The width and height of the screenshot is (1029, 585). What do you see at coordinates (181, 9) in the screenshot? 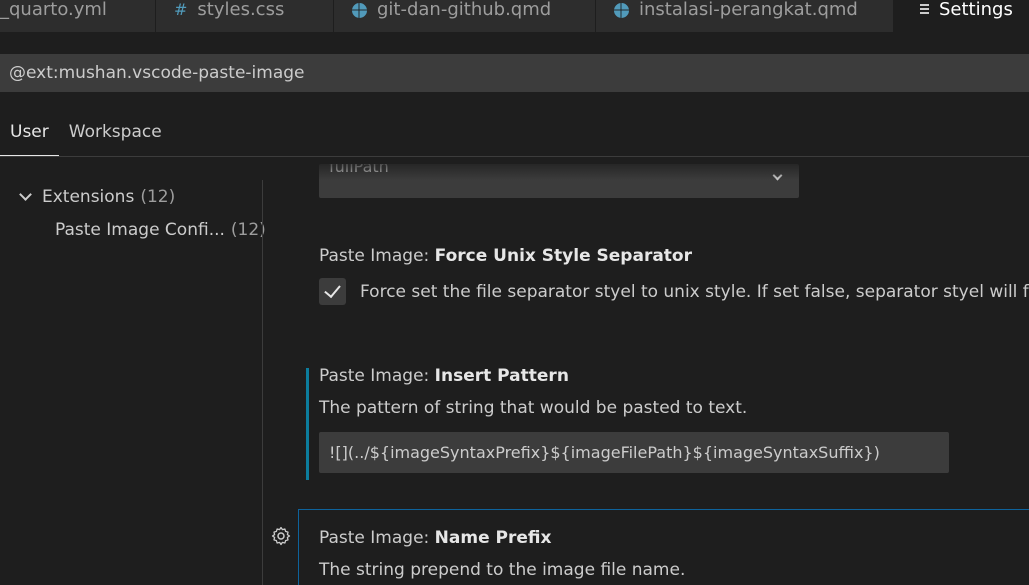
I see `hash-icon: #` at bounding box center [181, 9].